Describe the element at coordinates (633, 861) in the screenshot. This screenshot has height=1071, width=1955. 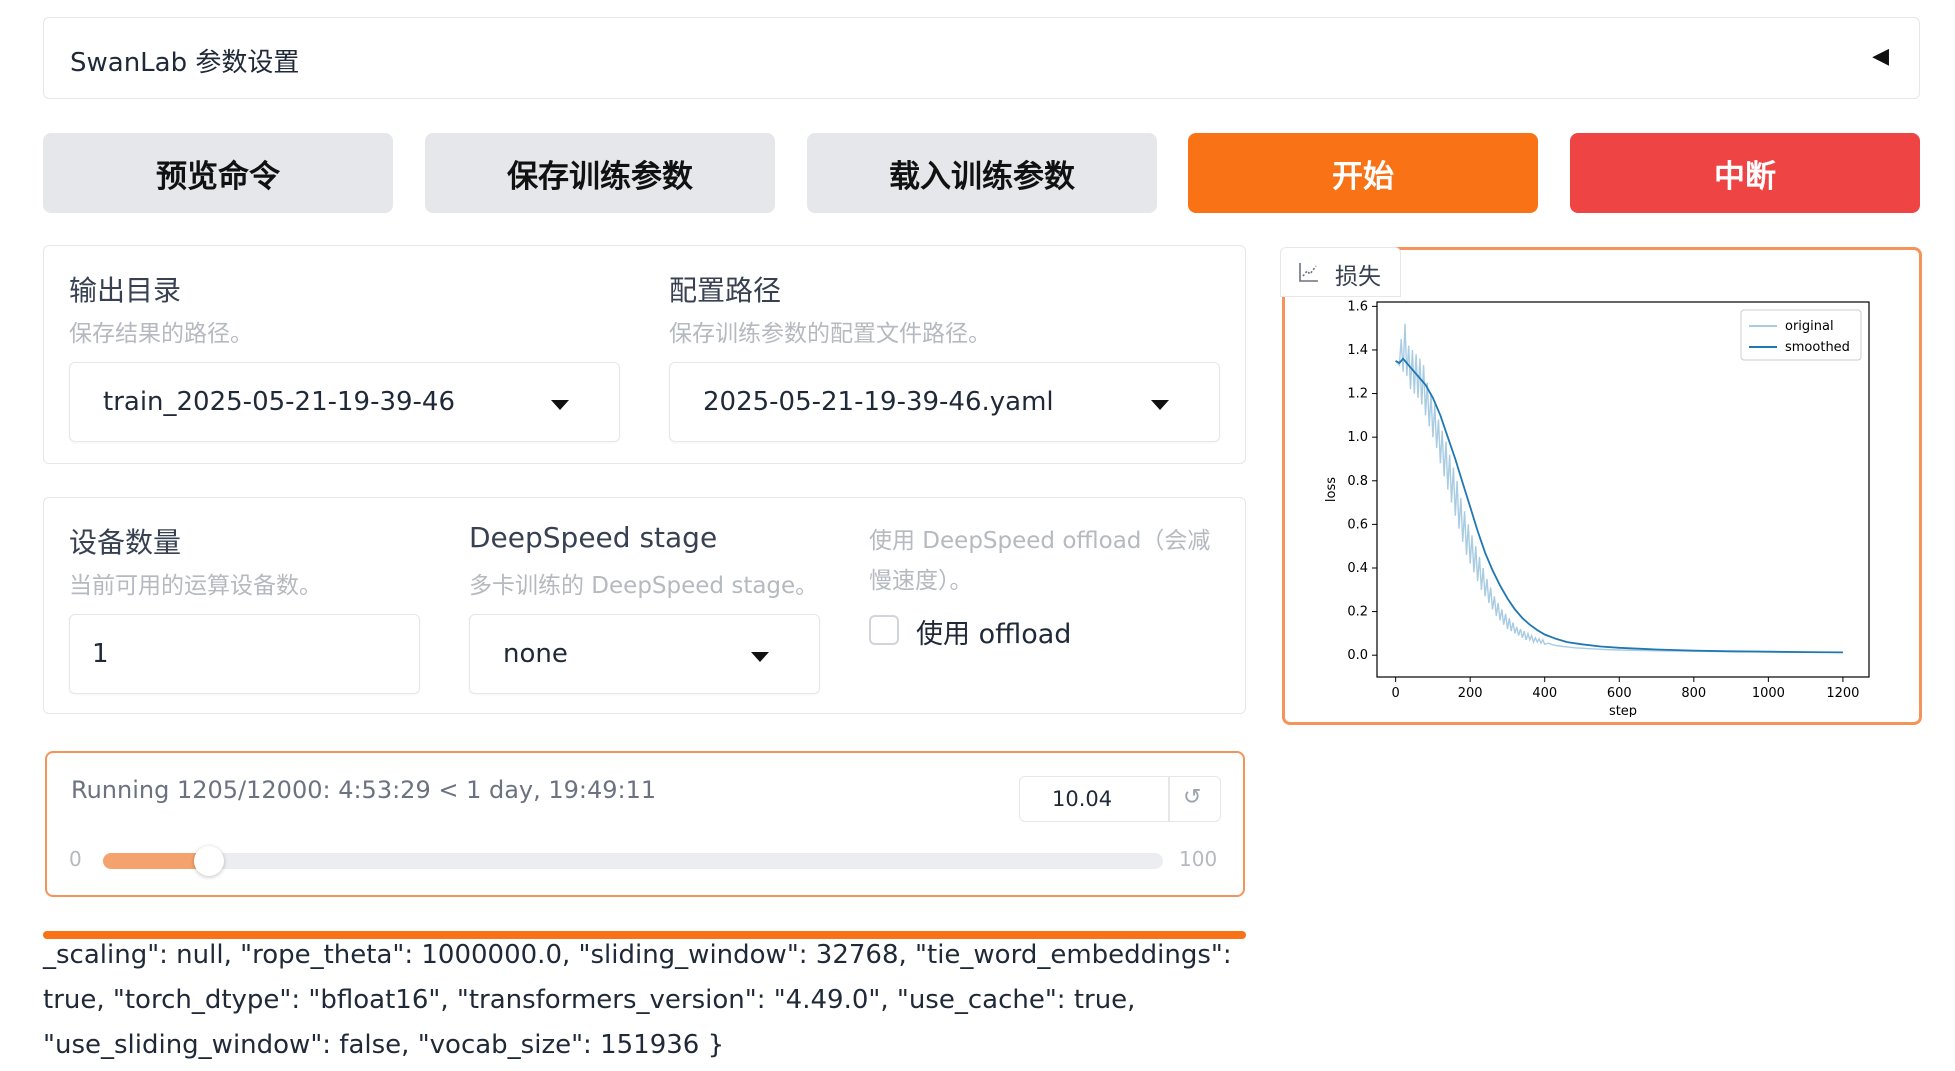
I see `progress-slider-track` at that location.